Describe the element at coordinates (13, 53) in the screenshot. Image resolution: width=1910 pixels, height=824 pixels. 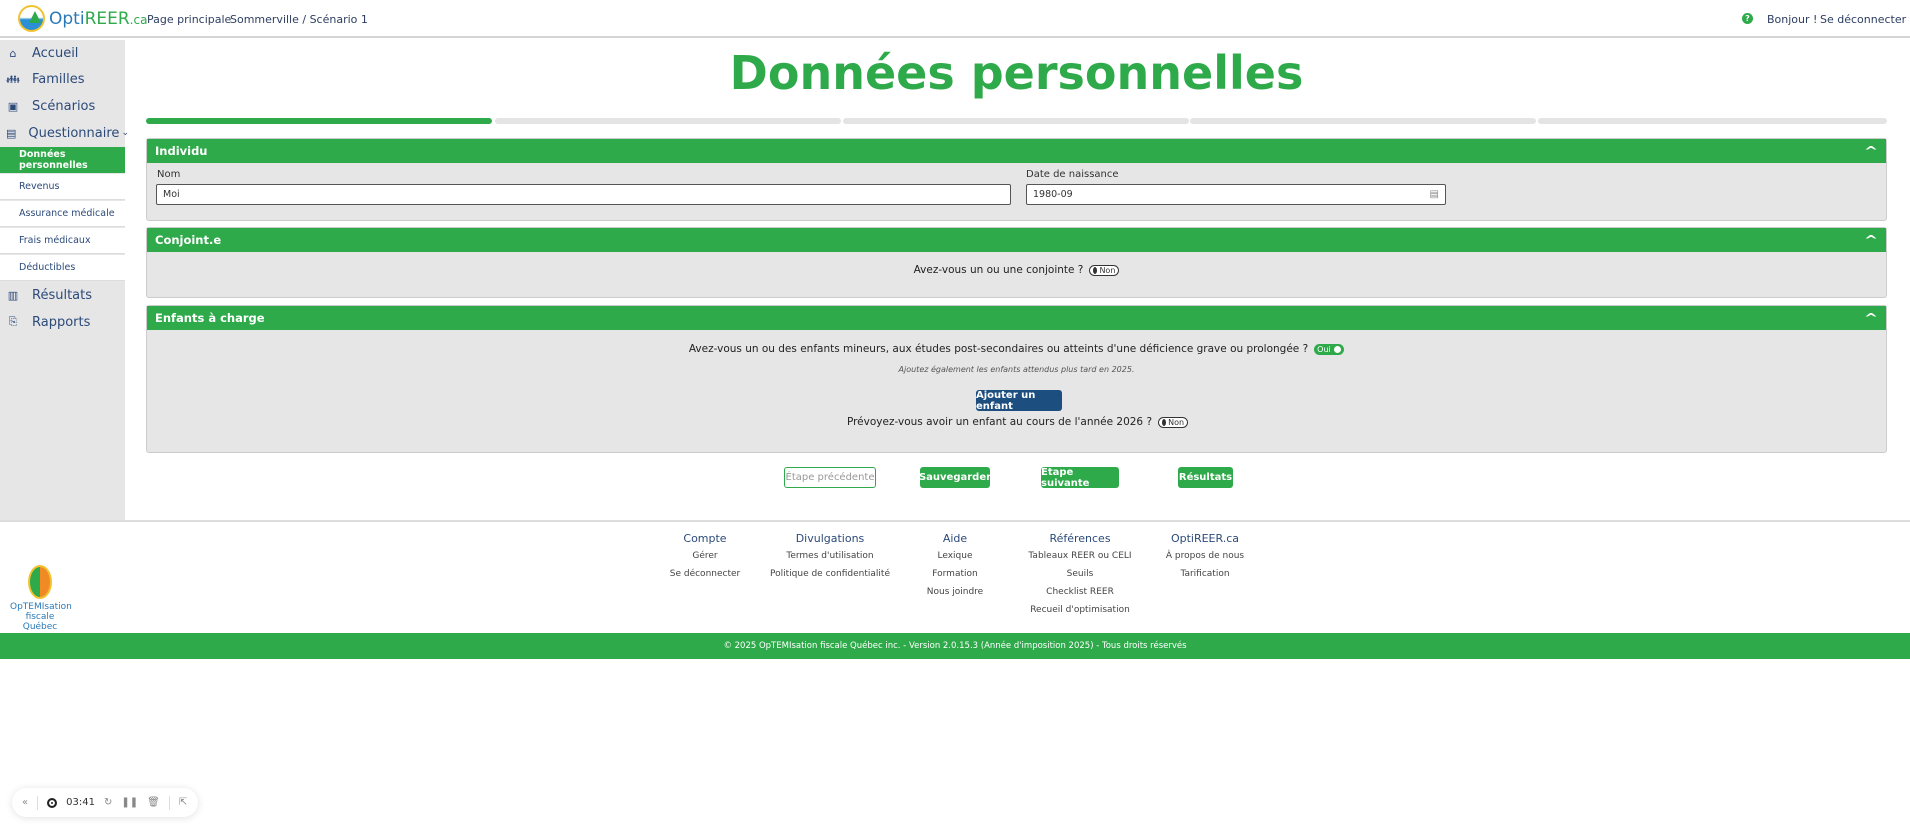
I see `home-icon: ⌂` at that location.